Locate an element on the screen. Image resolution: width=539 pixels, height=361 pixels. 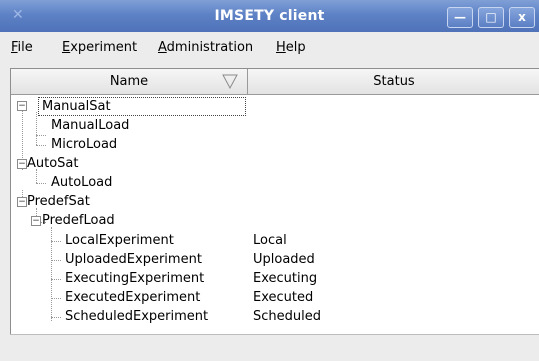
status-bar is located at coordinates (274, 347).